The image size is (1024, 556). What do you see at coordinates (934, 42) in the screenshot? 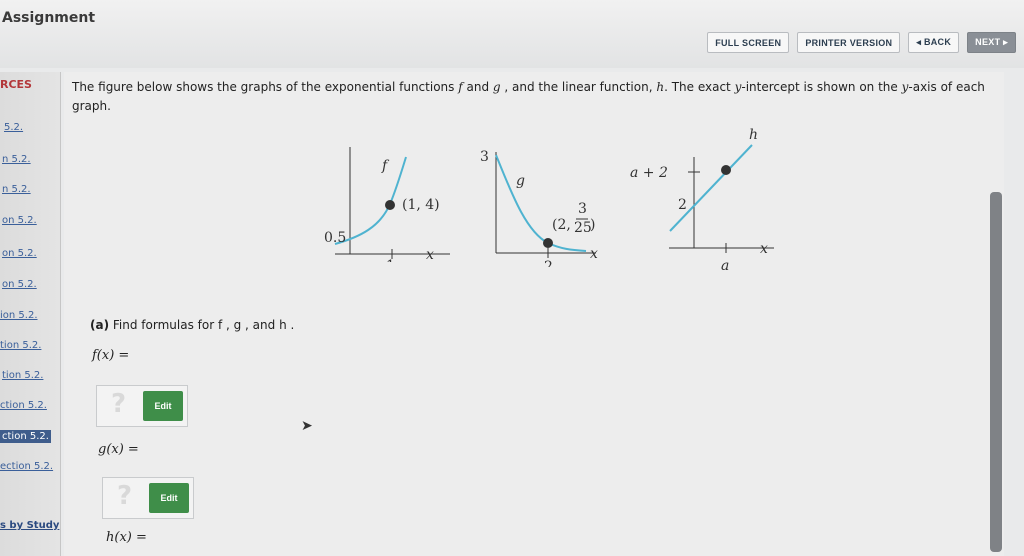
I see `back-button: ◂ BACK` at bounding box center [934, 42].